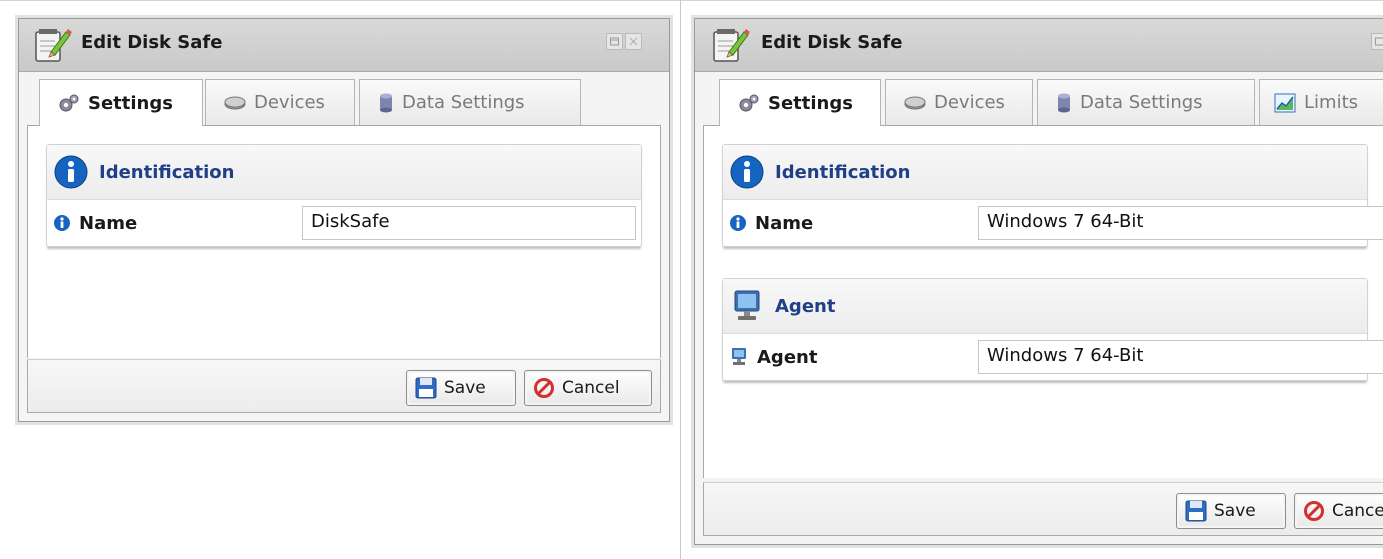 The image size is (1383, 559). Describe the element at coordinates (787, 357) in the screenshot. I see `agent-label: Agent` at that location.